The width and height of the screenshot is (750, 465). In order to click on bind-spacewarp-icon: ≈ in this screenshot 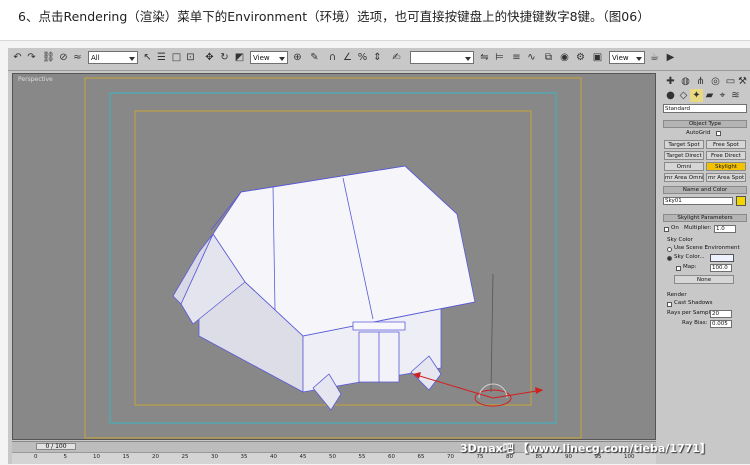, I will do `click(77, 57)`.